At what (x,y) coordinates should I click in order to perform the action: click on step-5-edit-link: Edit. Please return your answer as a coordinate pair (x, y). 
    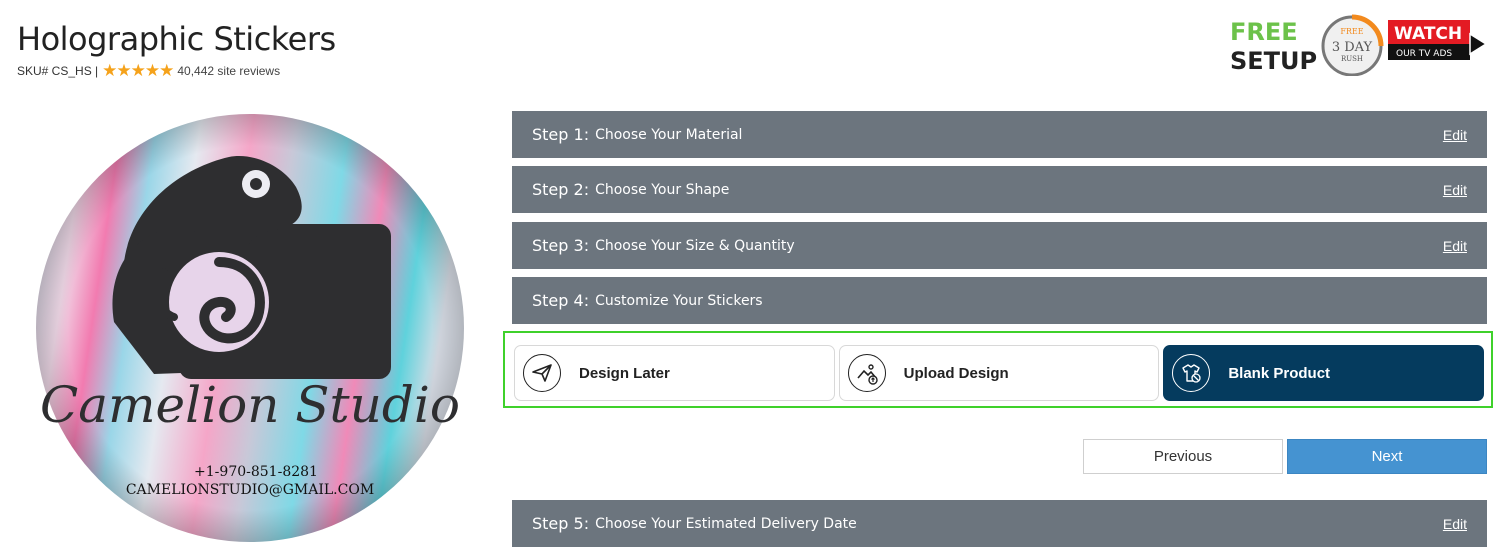
    Looking at the image, I should click on (1455, 524).